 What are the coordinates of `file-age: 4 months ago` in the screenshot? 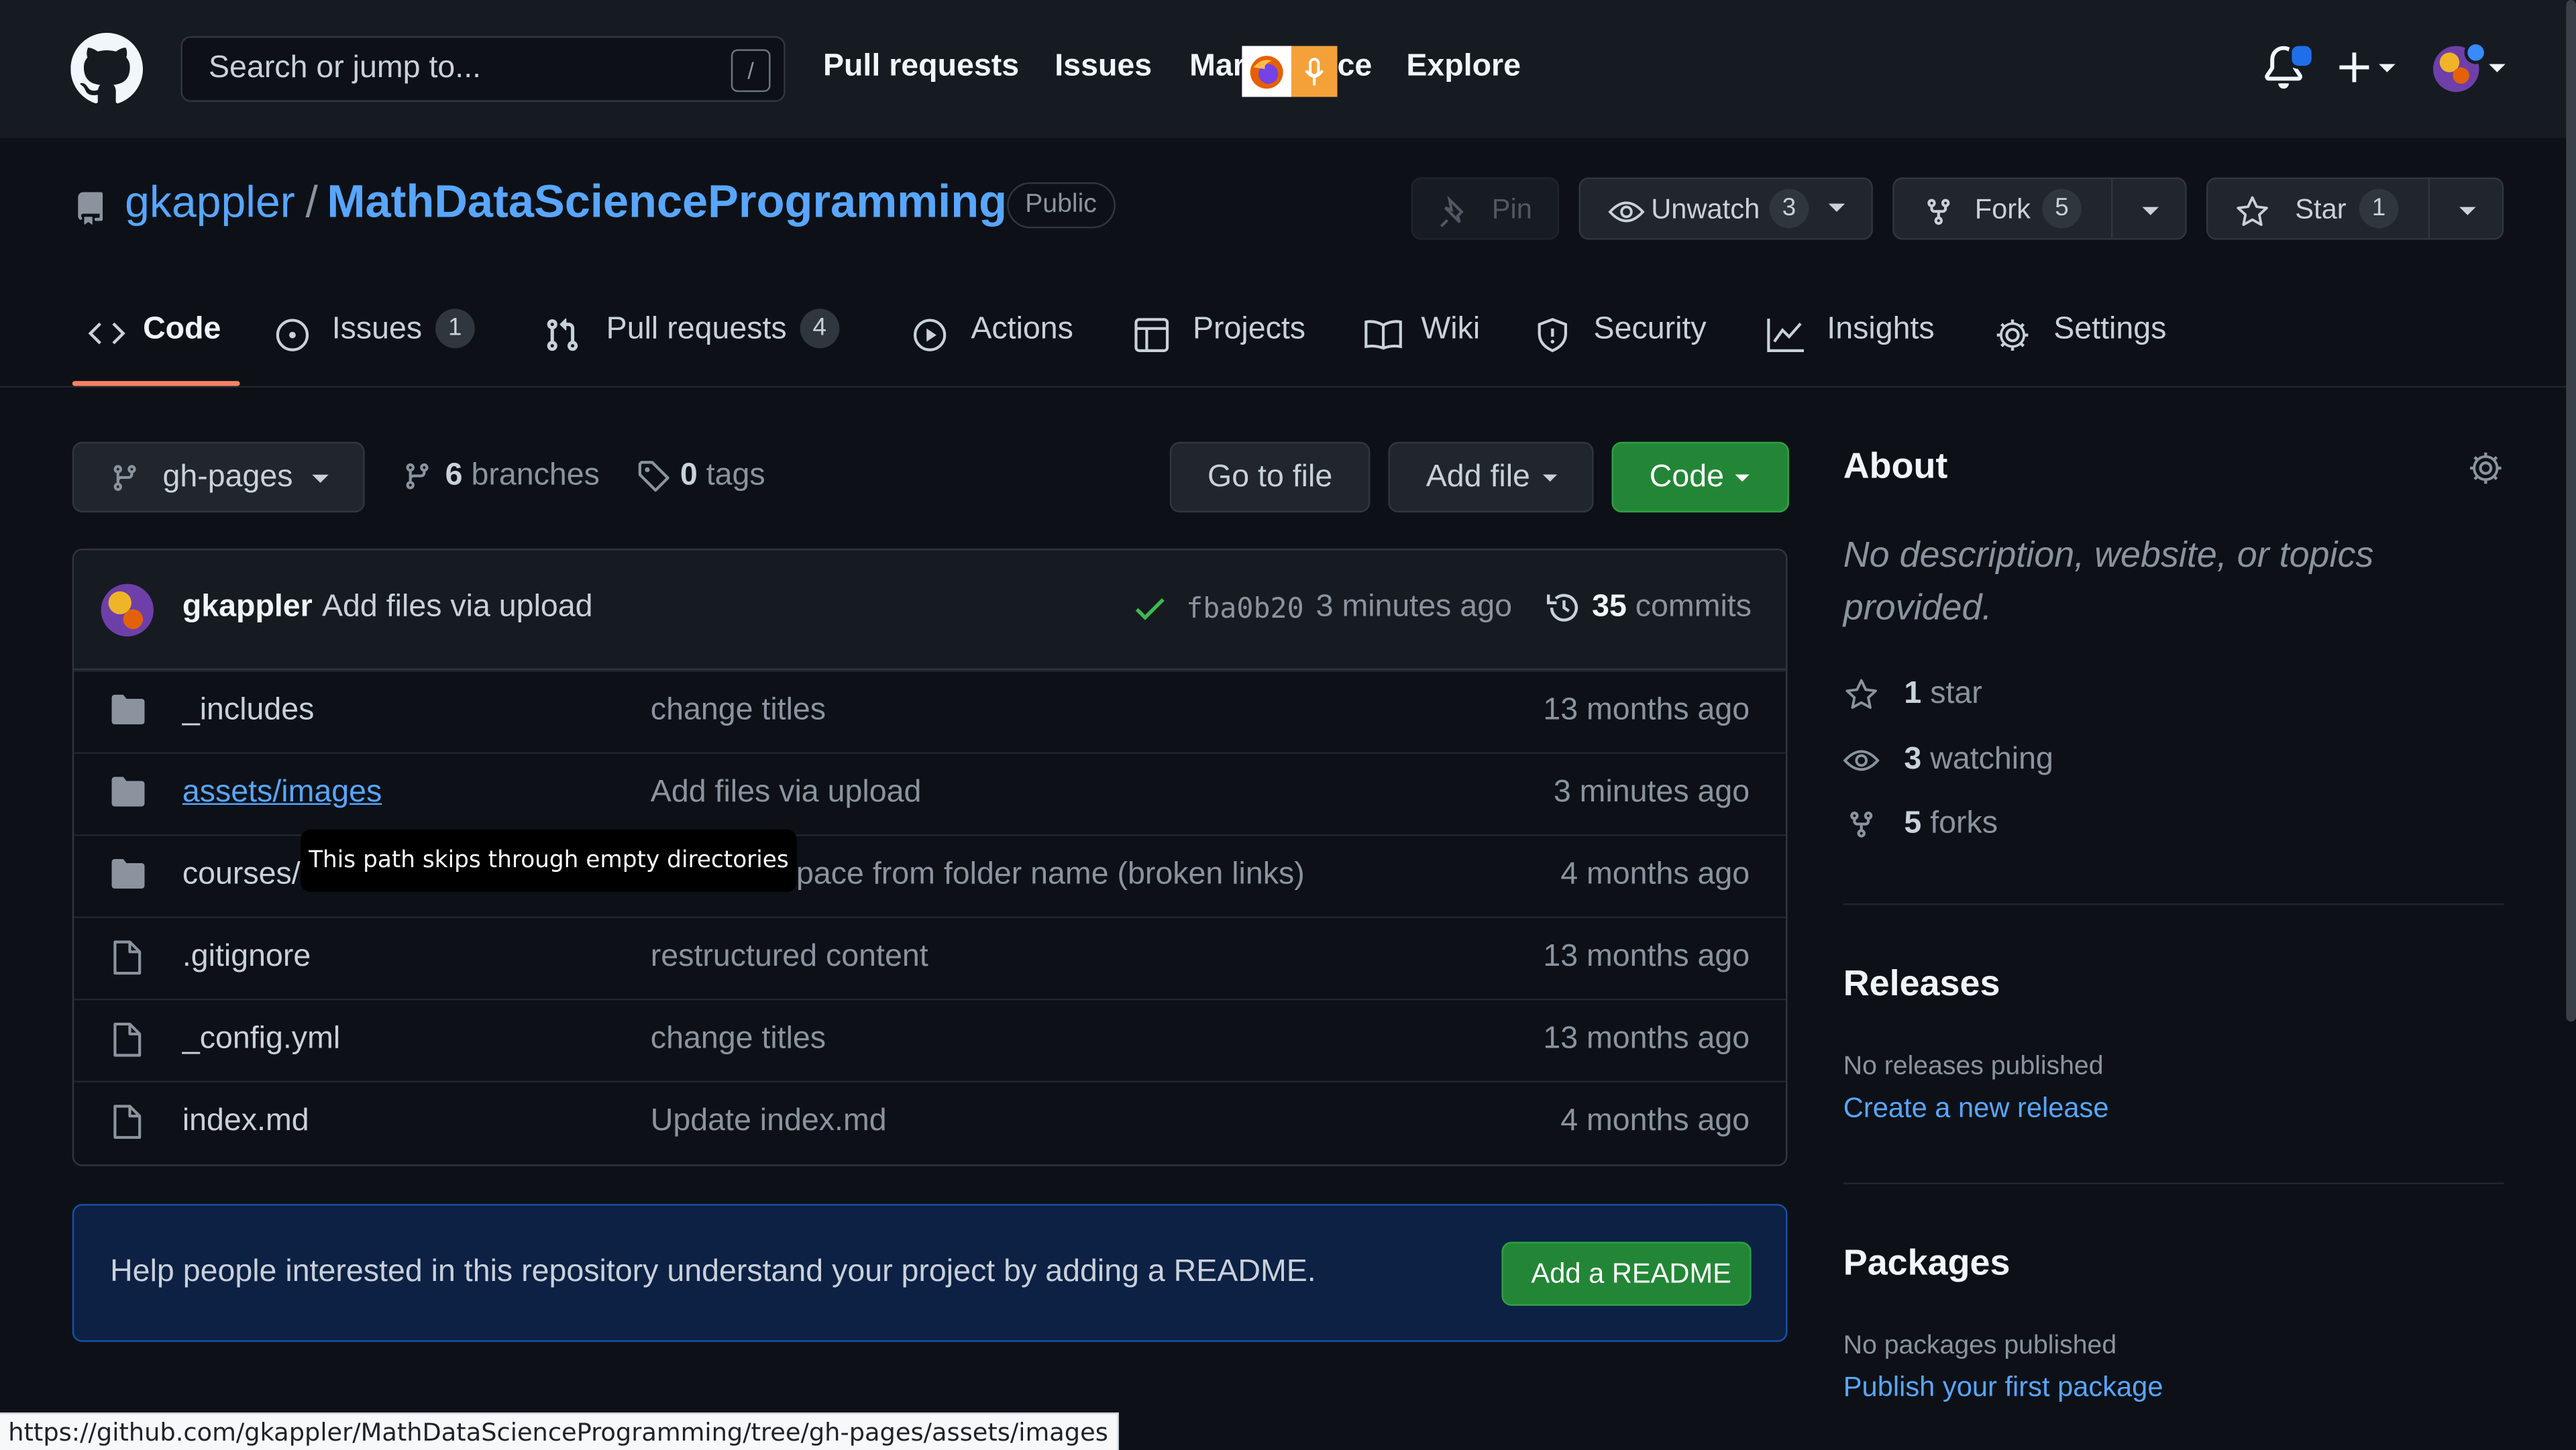 It's located at (1655, 1121).